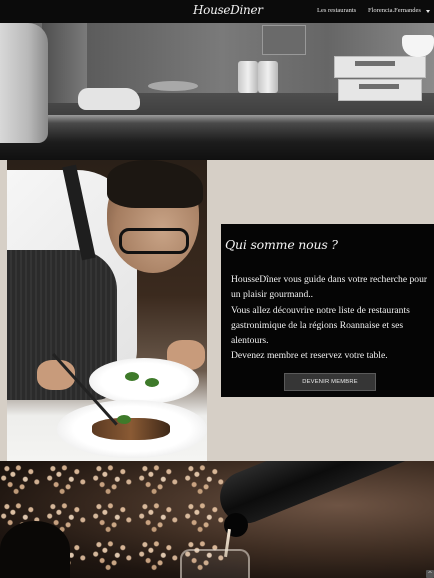  What do you see at coordinates (155, 184) in the screenshot?
I see `chef-hair` at bounding box center [155, 184].